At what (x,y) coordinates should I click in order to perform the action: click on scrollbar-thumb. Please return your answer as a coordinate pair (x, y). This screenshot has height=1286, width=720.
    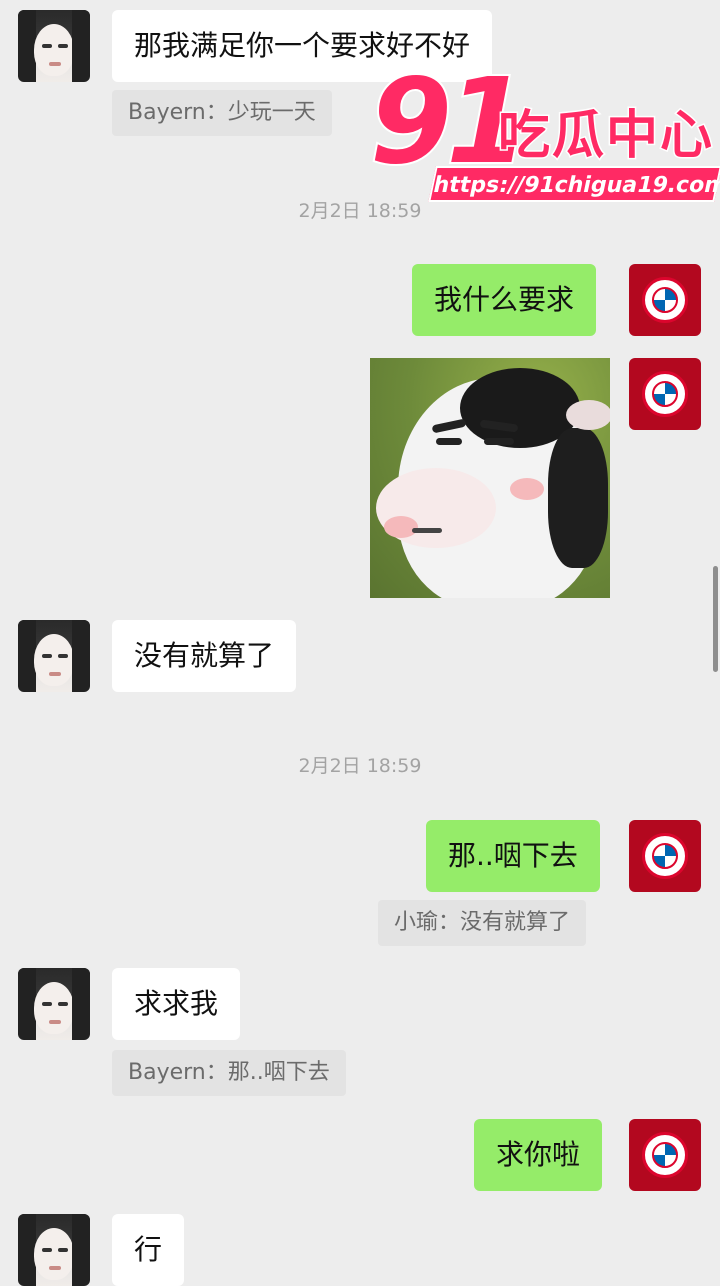
    Looking at the image, I should click on (715, 619).